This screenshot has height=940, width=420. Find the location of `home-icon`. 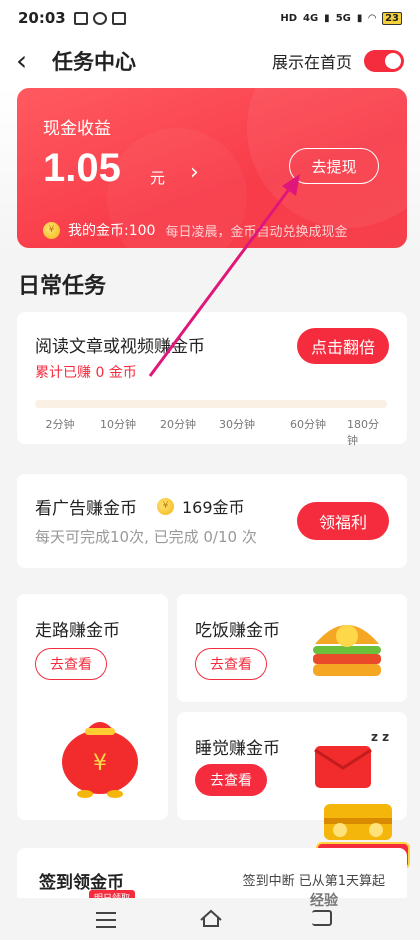

home-icon is located at coordinates (211, 918).